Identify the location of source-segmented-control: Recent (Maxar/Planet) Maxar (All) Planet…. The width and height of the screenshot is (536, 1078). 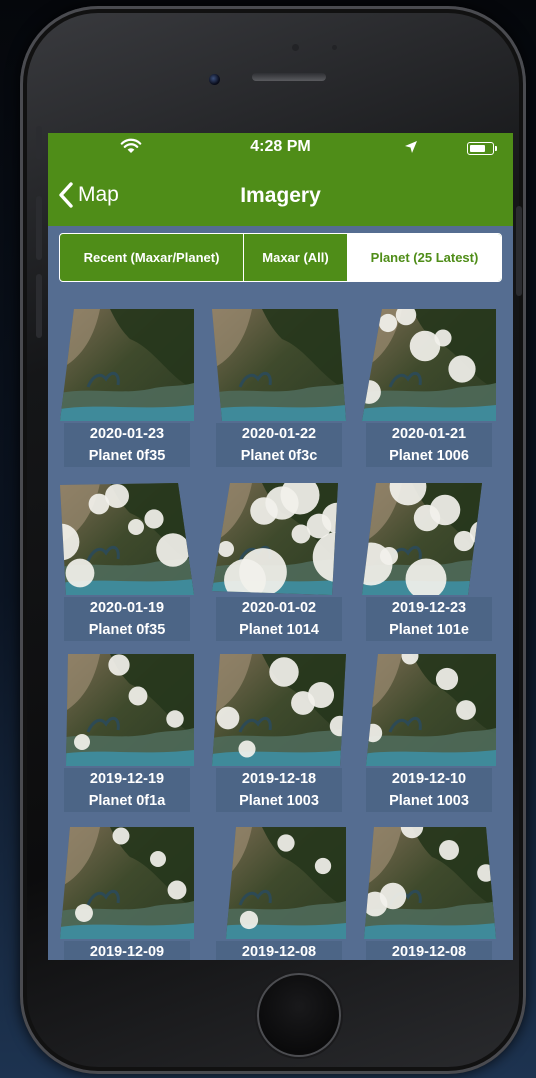
(280, 257).